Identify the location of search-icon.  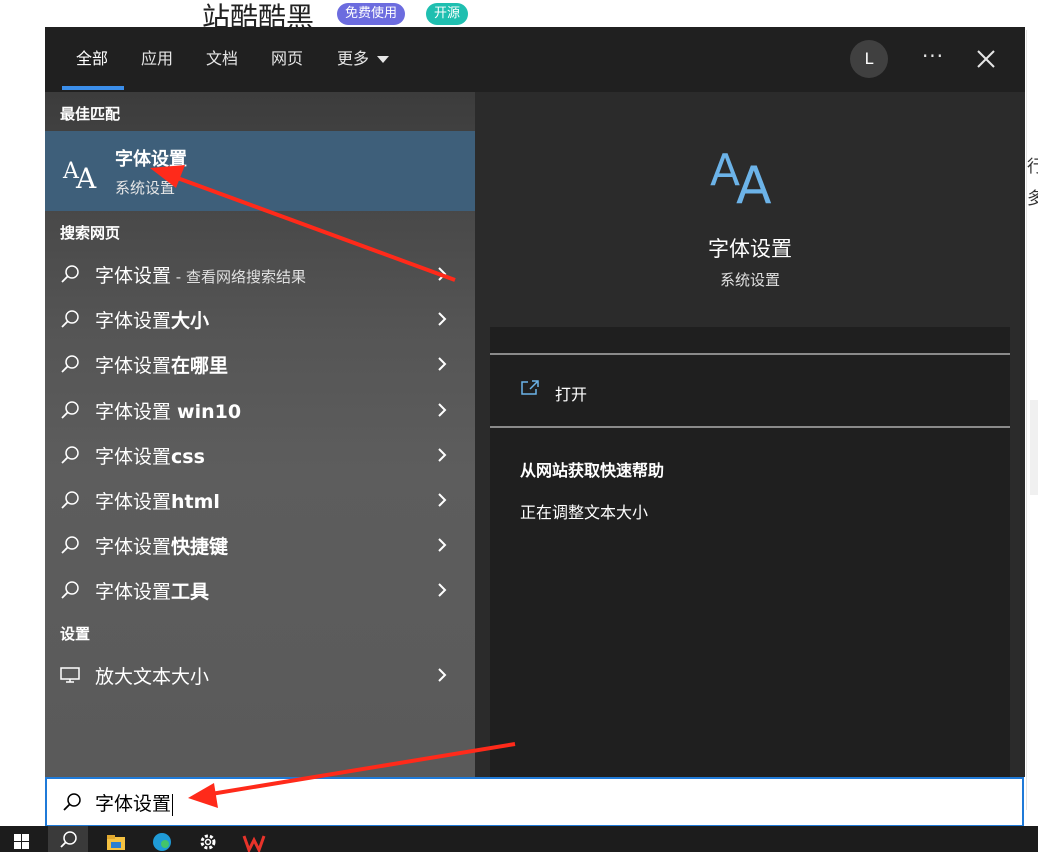
(68, 839).